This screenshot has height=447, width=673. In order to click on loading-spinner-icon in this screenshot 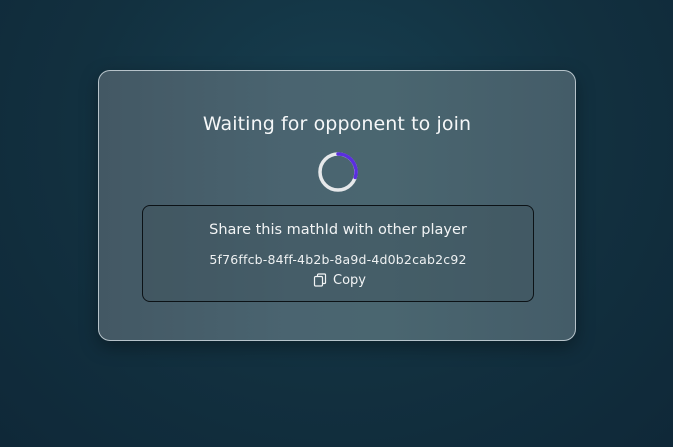, I will do `click(338, 172)`.